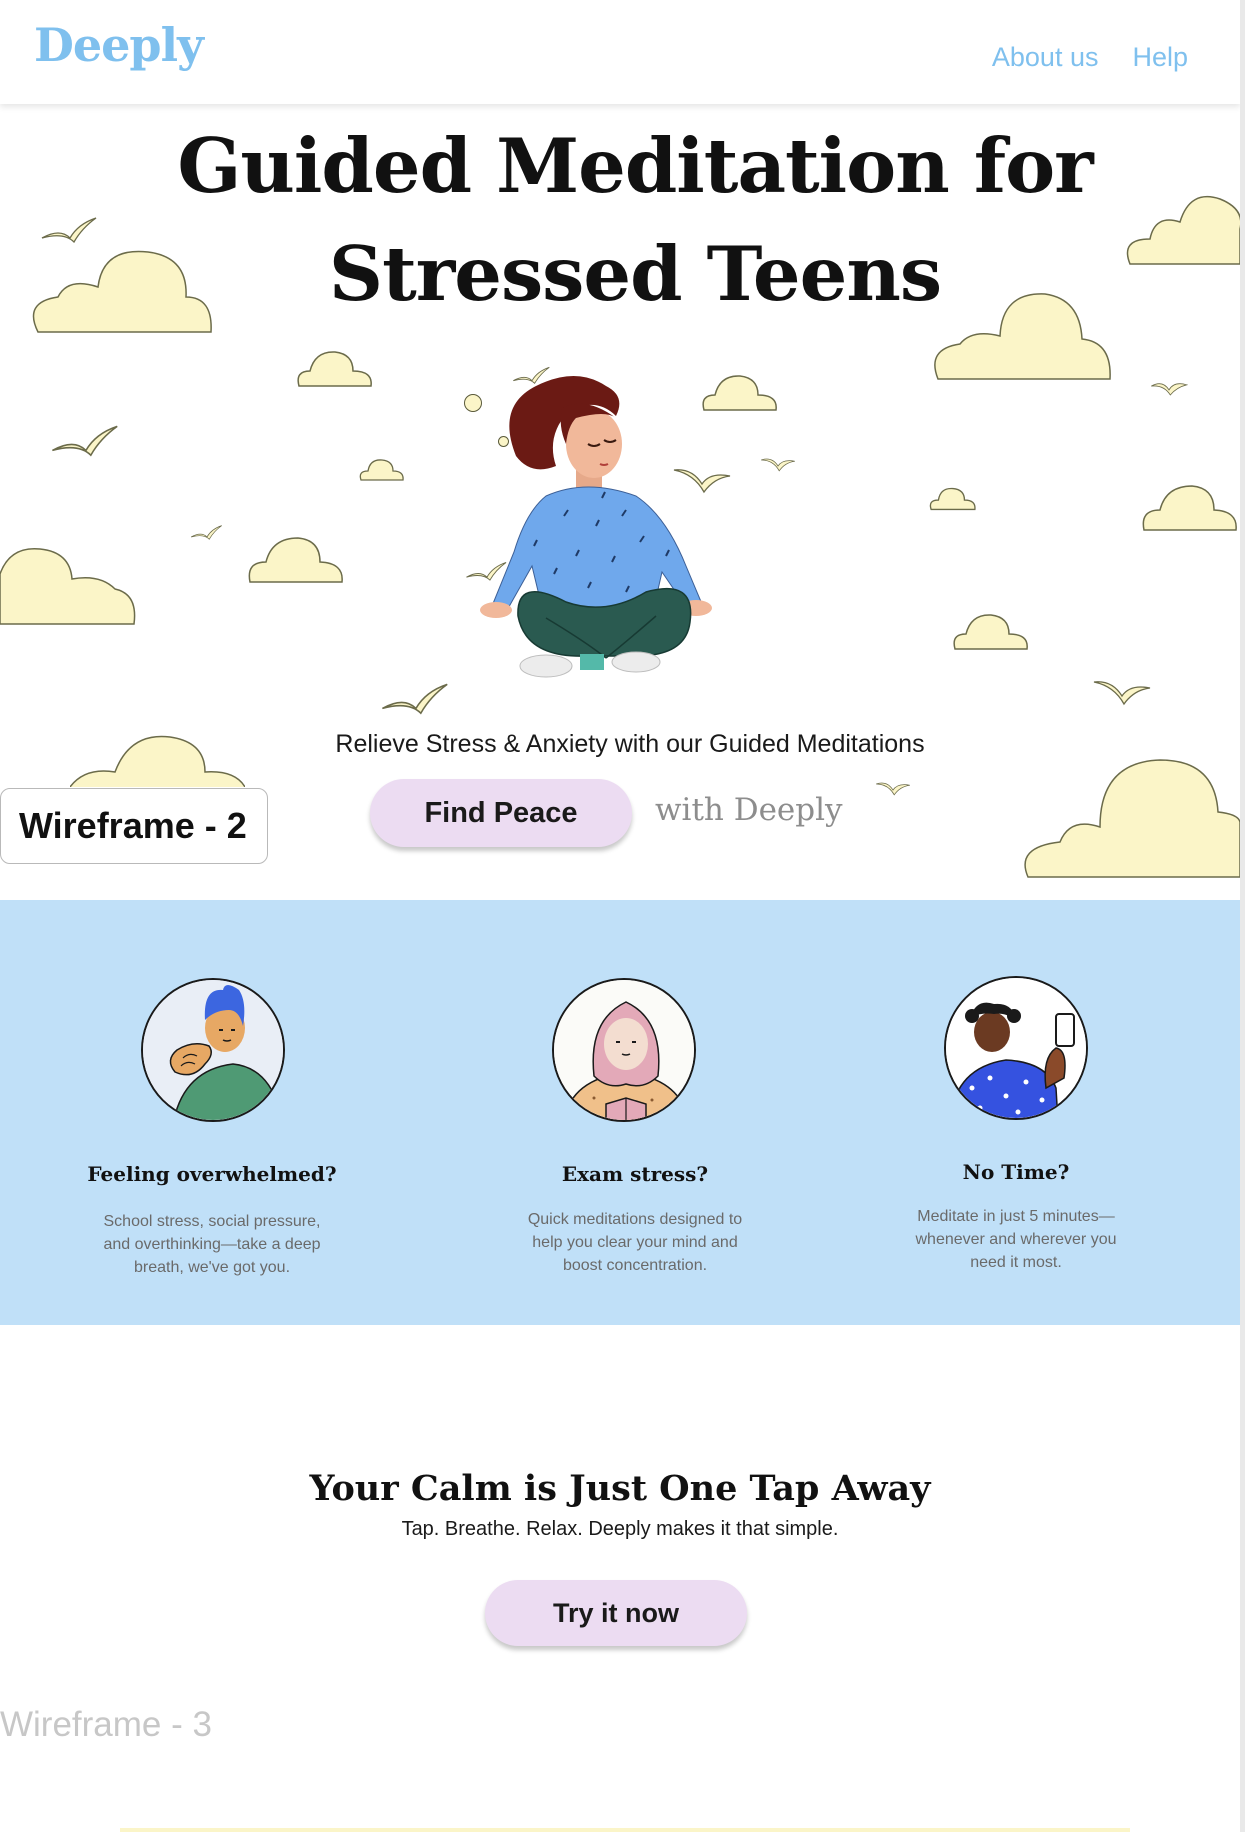 Image resolution: width=1245 pixels, height=1832 pixels. Describe the element at coordinates (212, 1174) in the screenshot. I see `feature-title: Feeling overwhelmed?` at that location.